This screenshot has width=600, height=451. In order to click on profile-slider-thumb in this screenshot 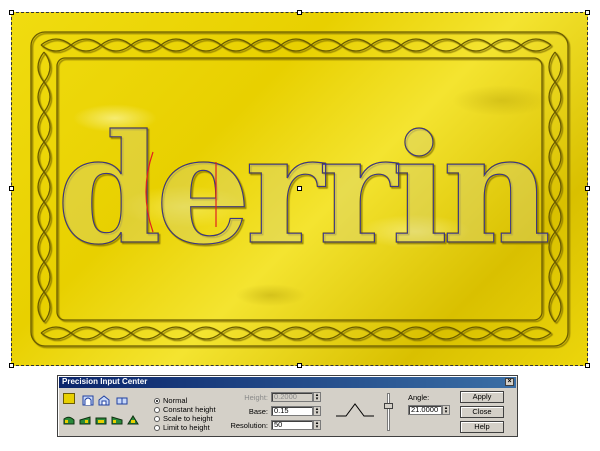, I will do `click(388, 406)`.